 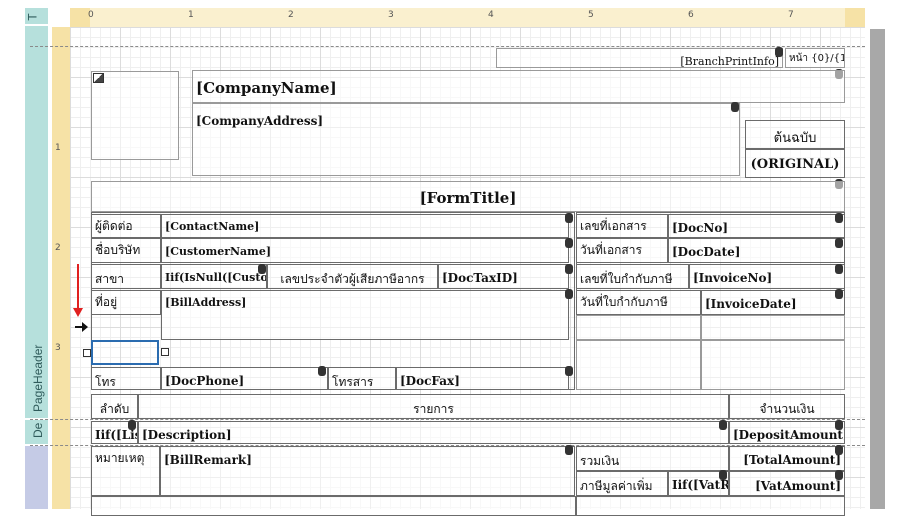 I want to click on company-label: ชื่อบริษัท, so click(x=126, y=250).